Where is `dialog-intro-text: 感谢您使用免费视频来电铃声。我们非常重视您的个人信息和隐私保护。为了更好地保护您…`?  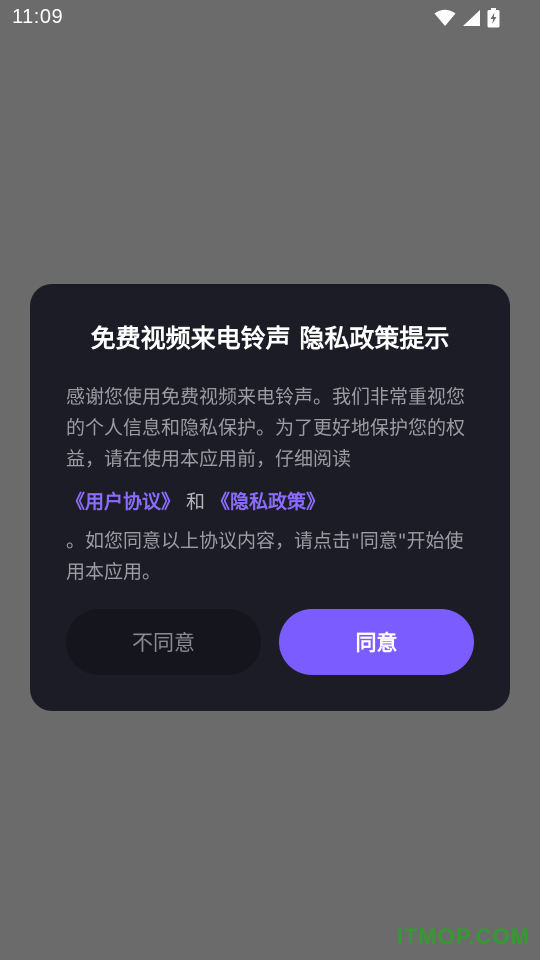 dialog-intro-text: 感谢您使用免费视频来电铃声。我们非常重视您的个人信息和隐私保护。为了更好地保护您… is located at coordinates (266, 428).